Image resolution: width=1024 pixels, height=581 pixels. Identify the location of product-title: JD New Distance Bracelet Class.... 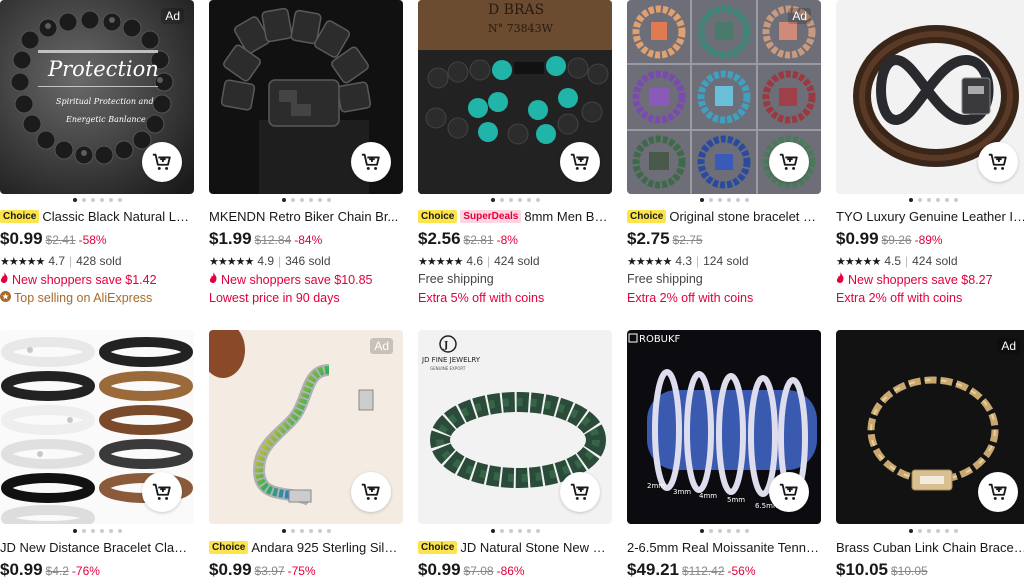
(96, 547).